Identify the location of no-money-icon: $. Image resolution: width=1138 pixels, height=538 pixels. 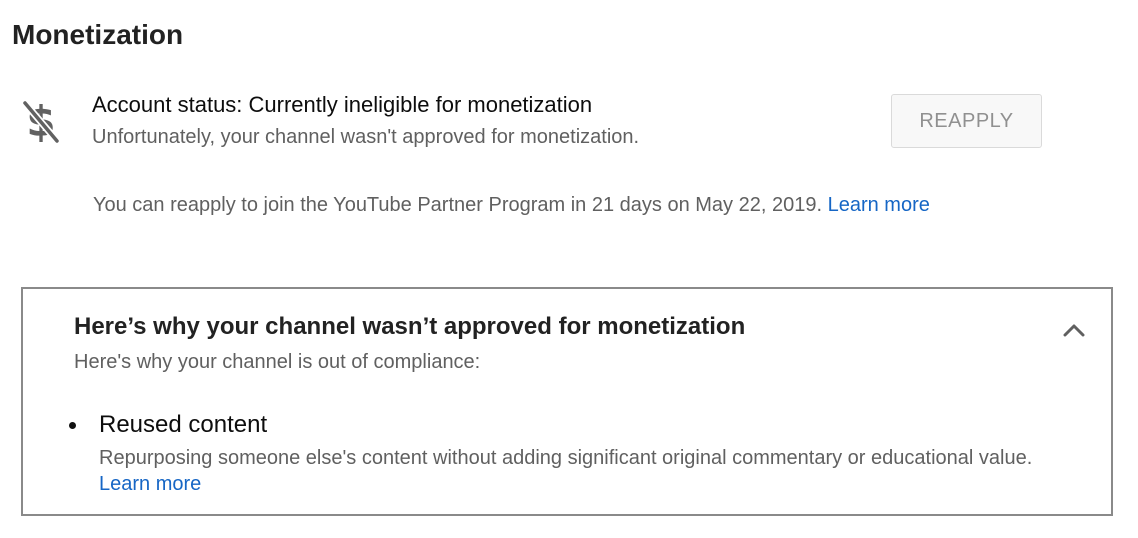
(41, 122).